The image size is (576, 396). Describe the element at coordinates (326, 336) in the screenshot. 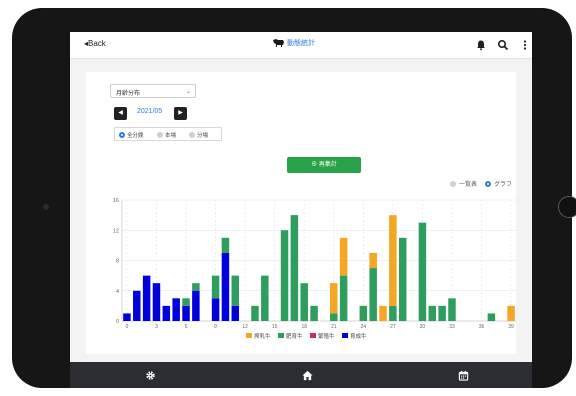

I see `legend-label: 繁殖牛` at that location.